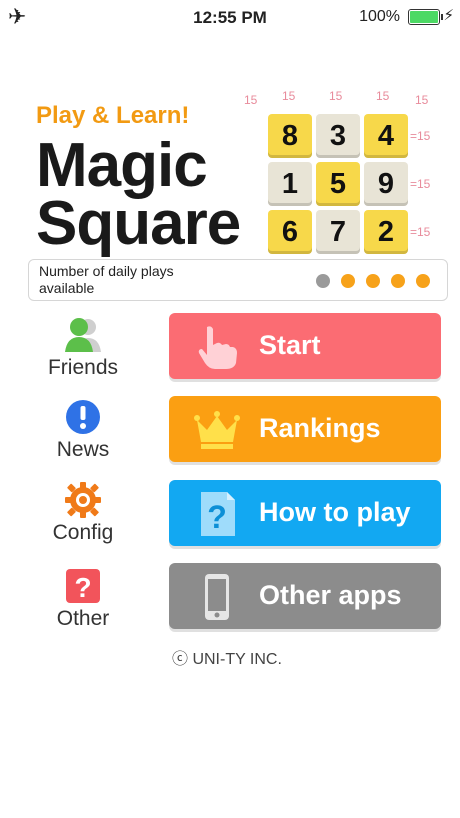 The width and height of the screenshot is (460, 818). Describe the element at coordinates (83, 367) in the screenshot. I see `friends-label: Friends` at that location.